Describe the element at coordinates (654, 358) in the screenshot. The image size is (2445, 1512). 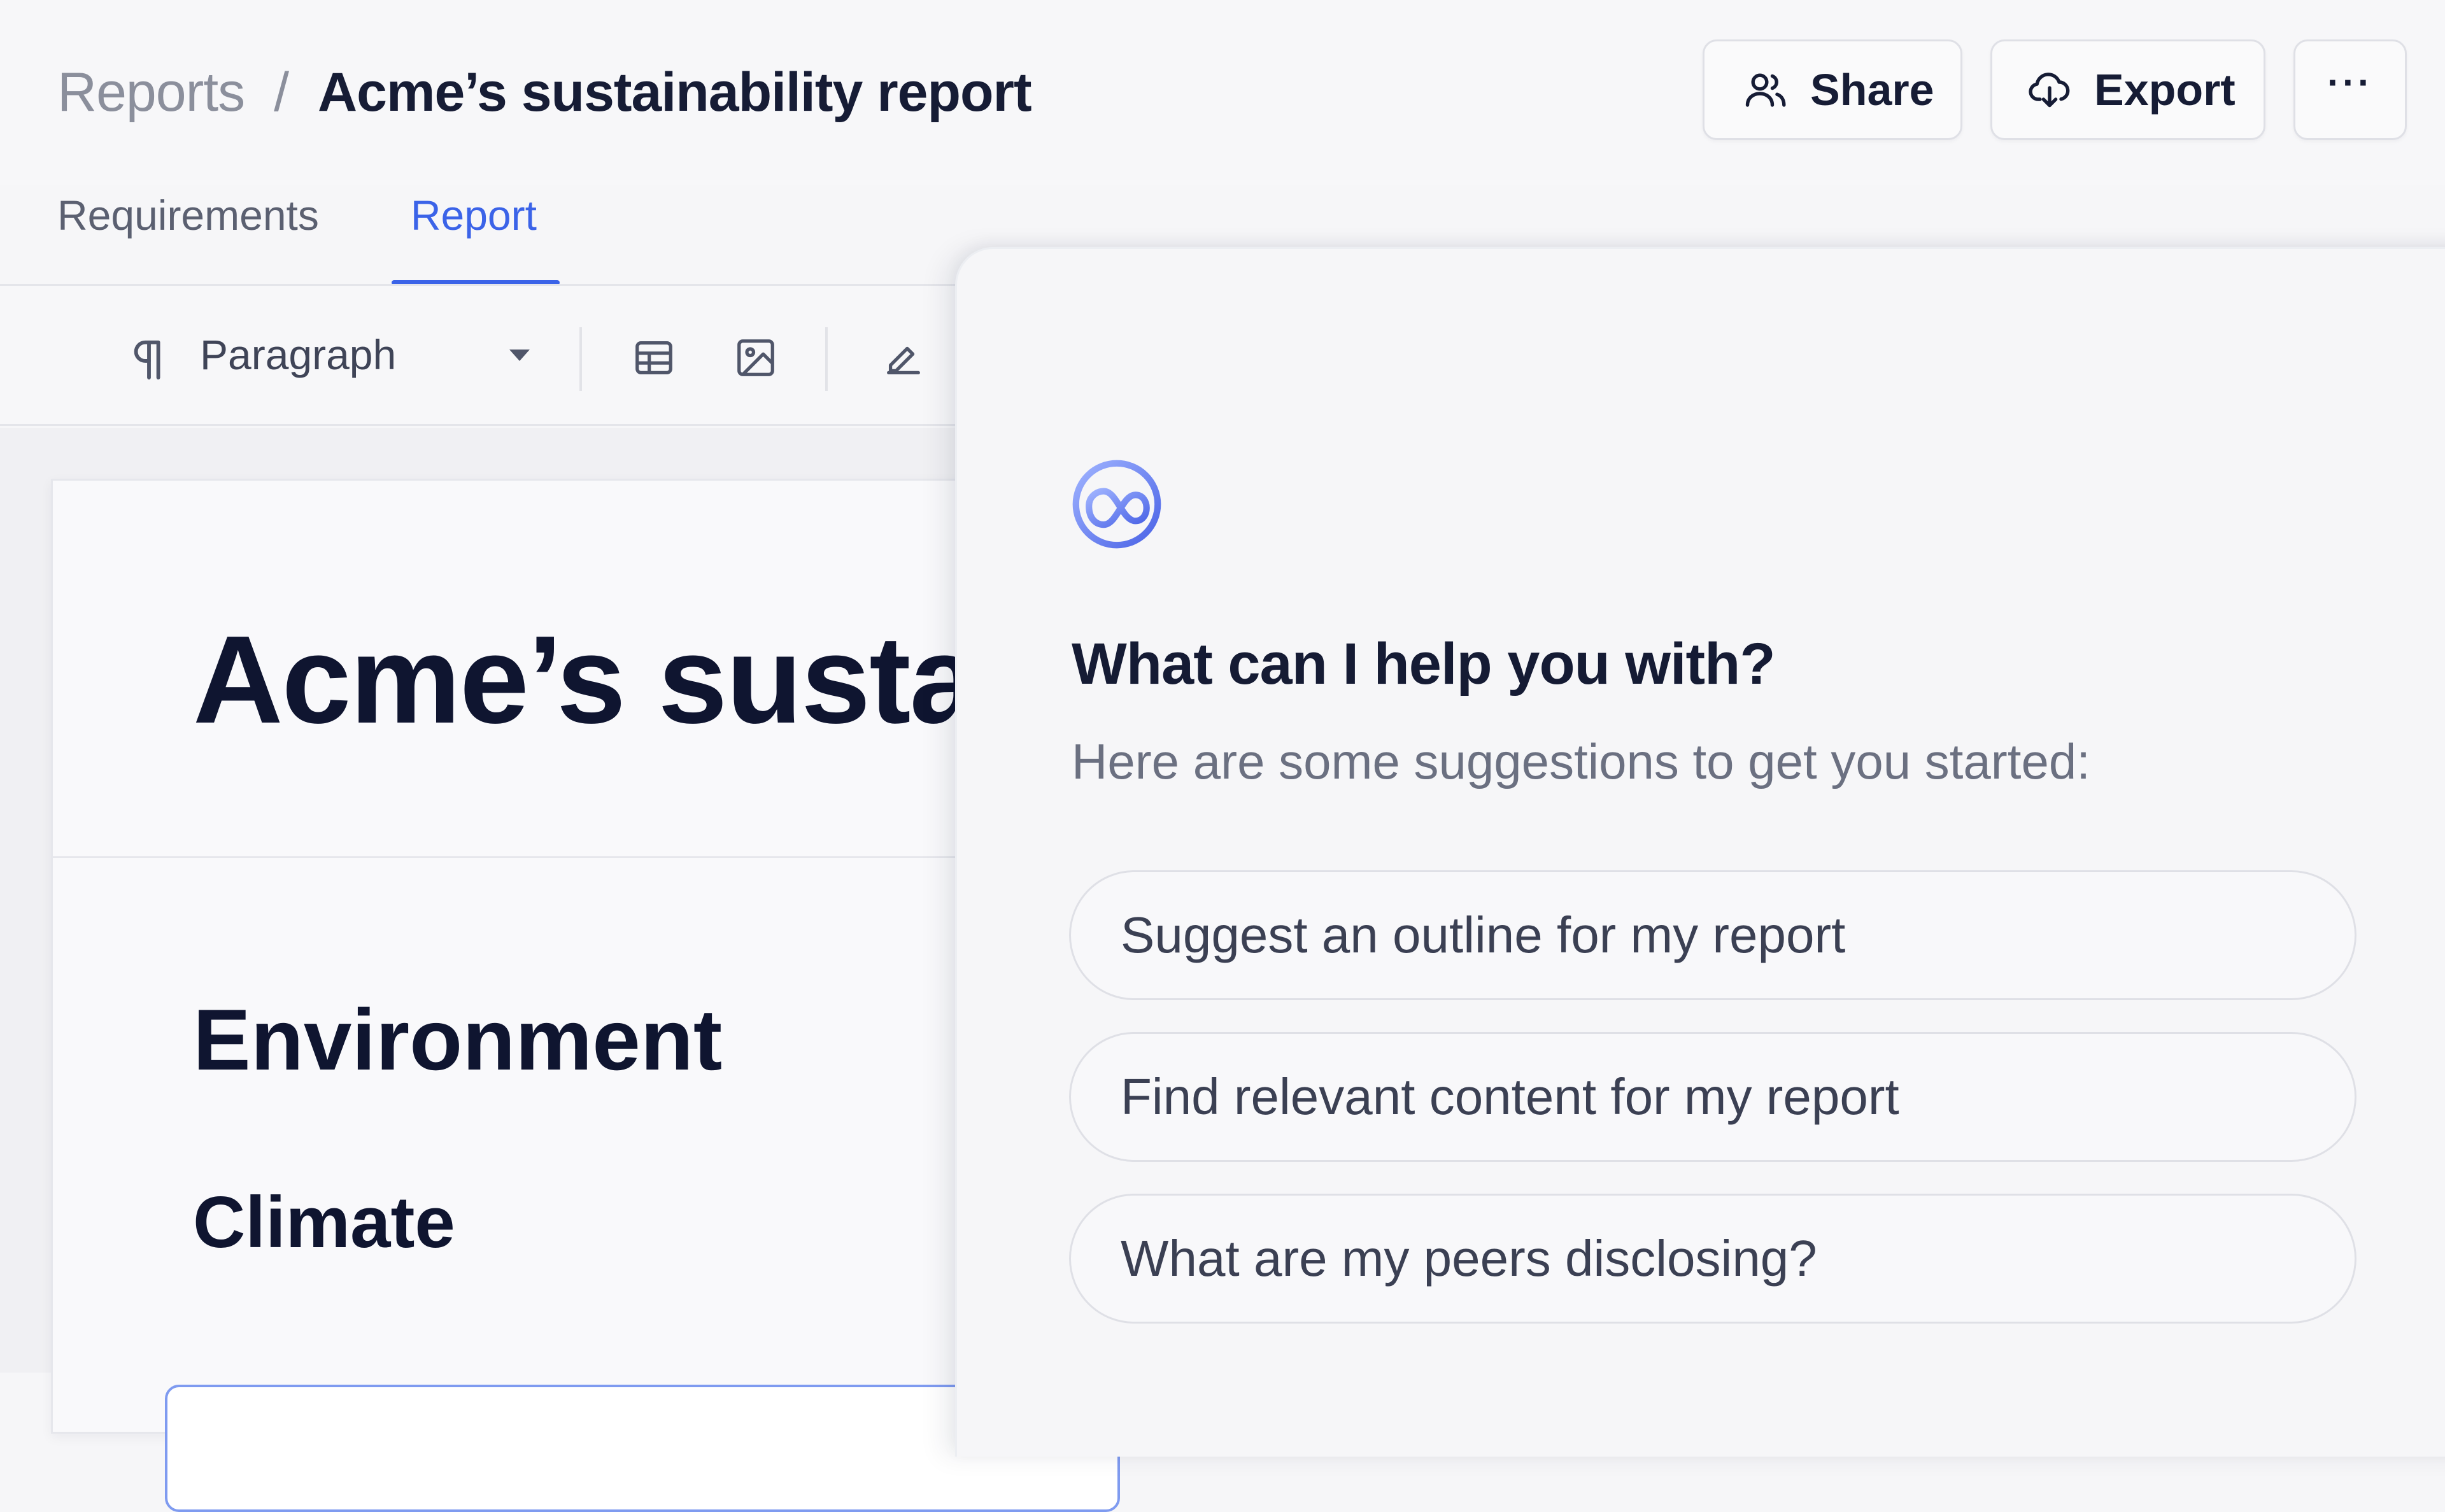
I see `table-icon` at that location.